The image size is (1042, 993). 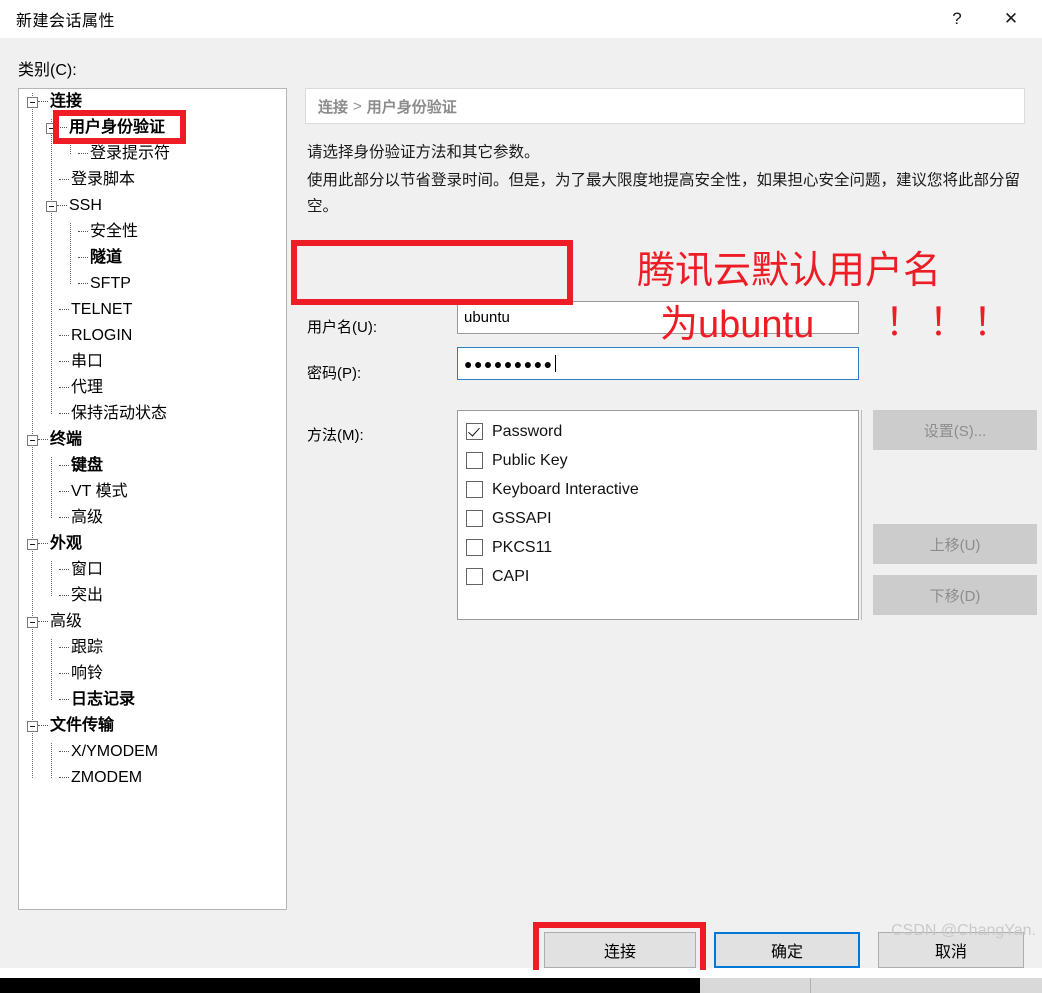 What do you see at coordinates (411, 107) in the screenshot?
I see `breadcrumb-current: 用户身份验证` at bounding box center [411, 107].